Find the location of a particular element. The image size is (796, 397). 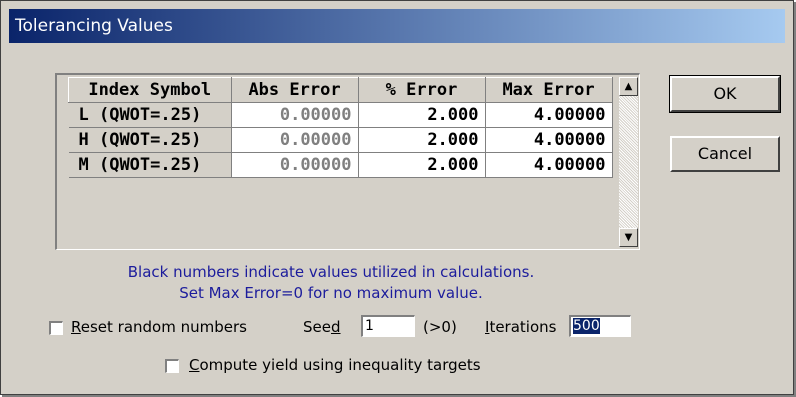

compute-yield-label: Compute yield using inequality targets is located at coordinates (335, 365).